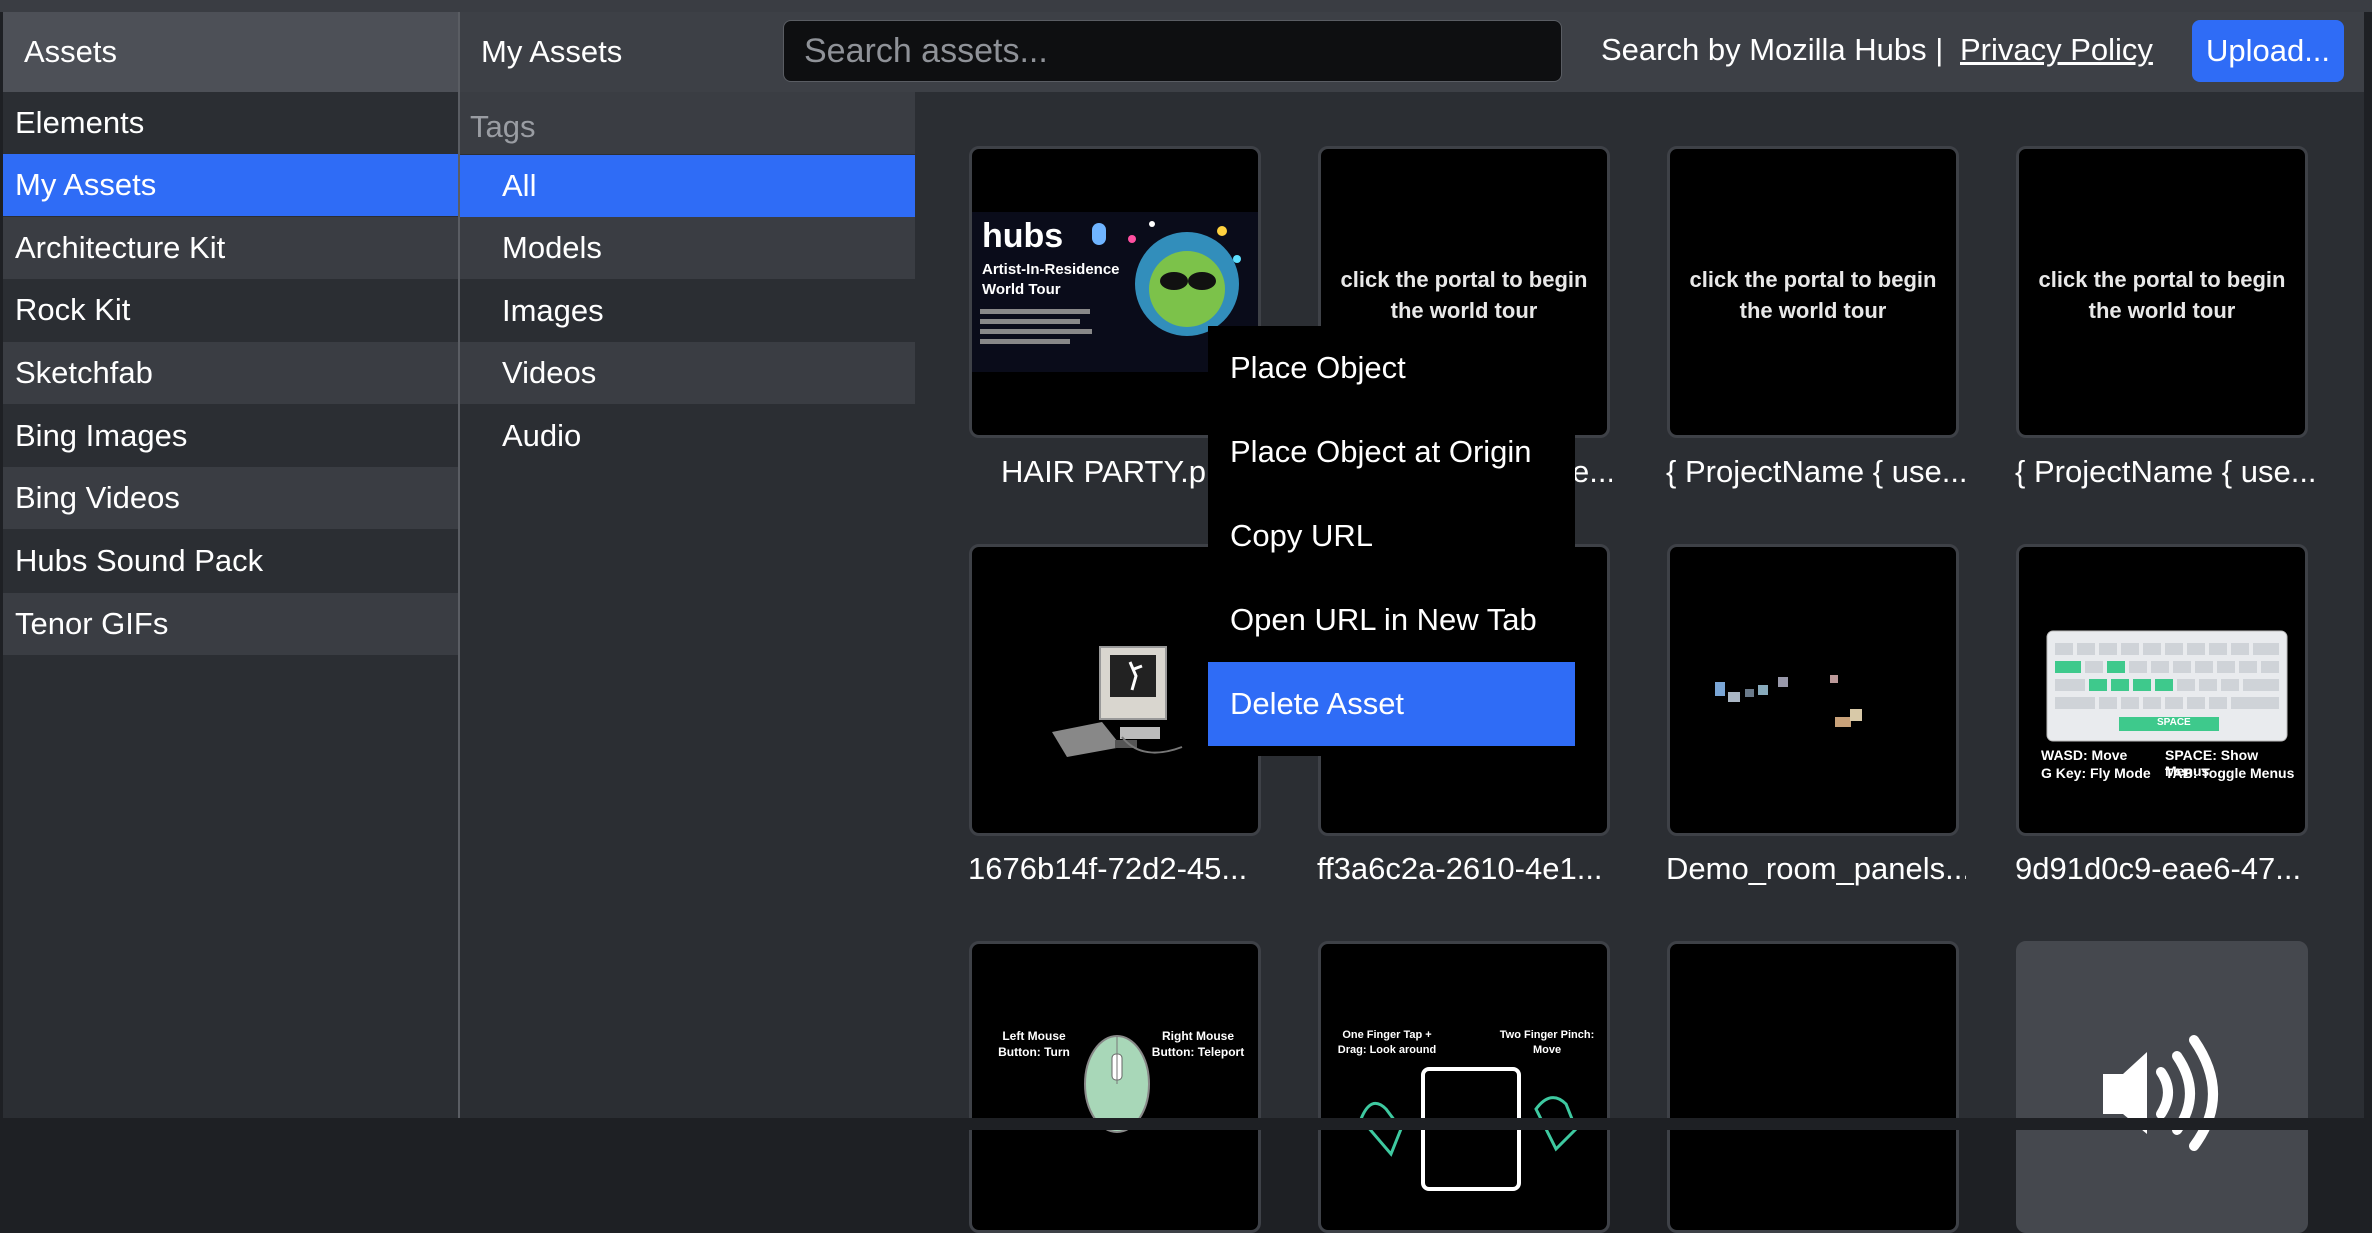 This screenshot has height=1233, width=2372. I want to click on audio-speaker-icon, so click(2160, 1093).